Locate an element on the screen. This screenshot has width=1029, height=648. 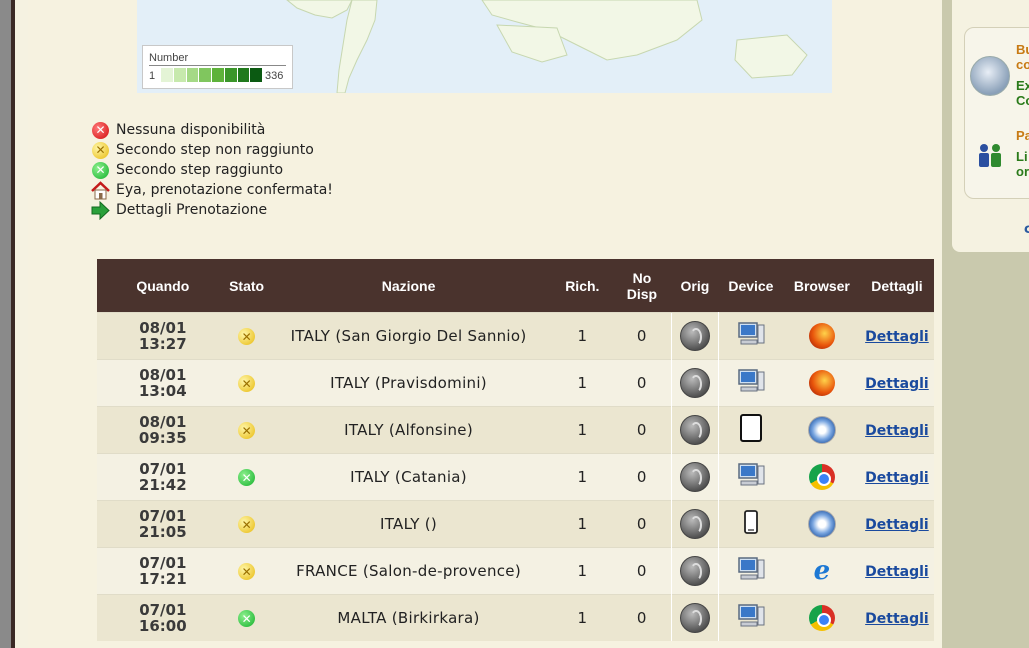
map-legend: Number 1 336 is located at coordinates (217, 67).